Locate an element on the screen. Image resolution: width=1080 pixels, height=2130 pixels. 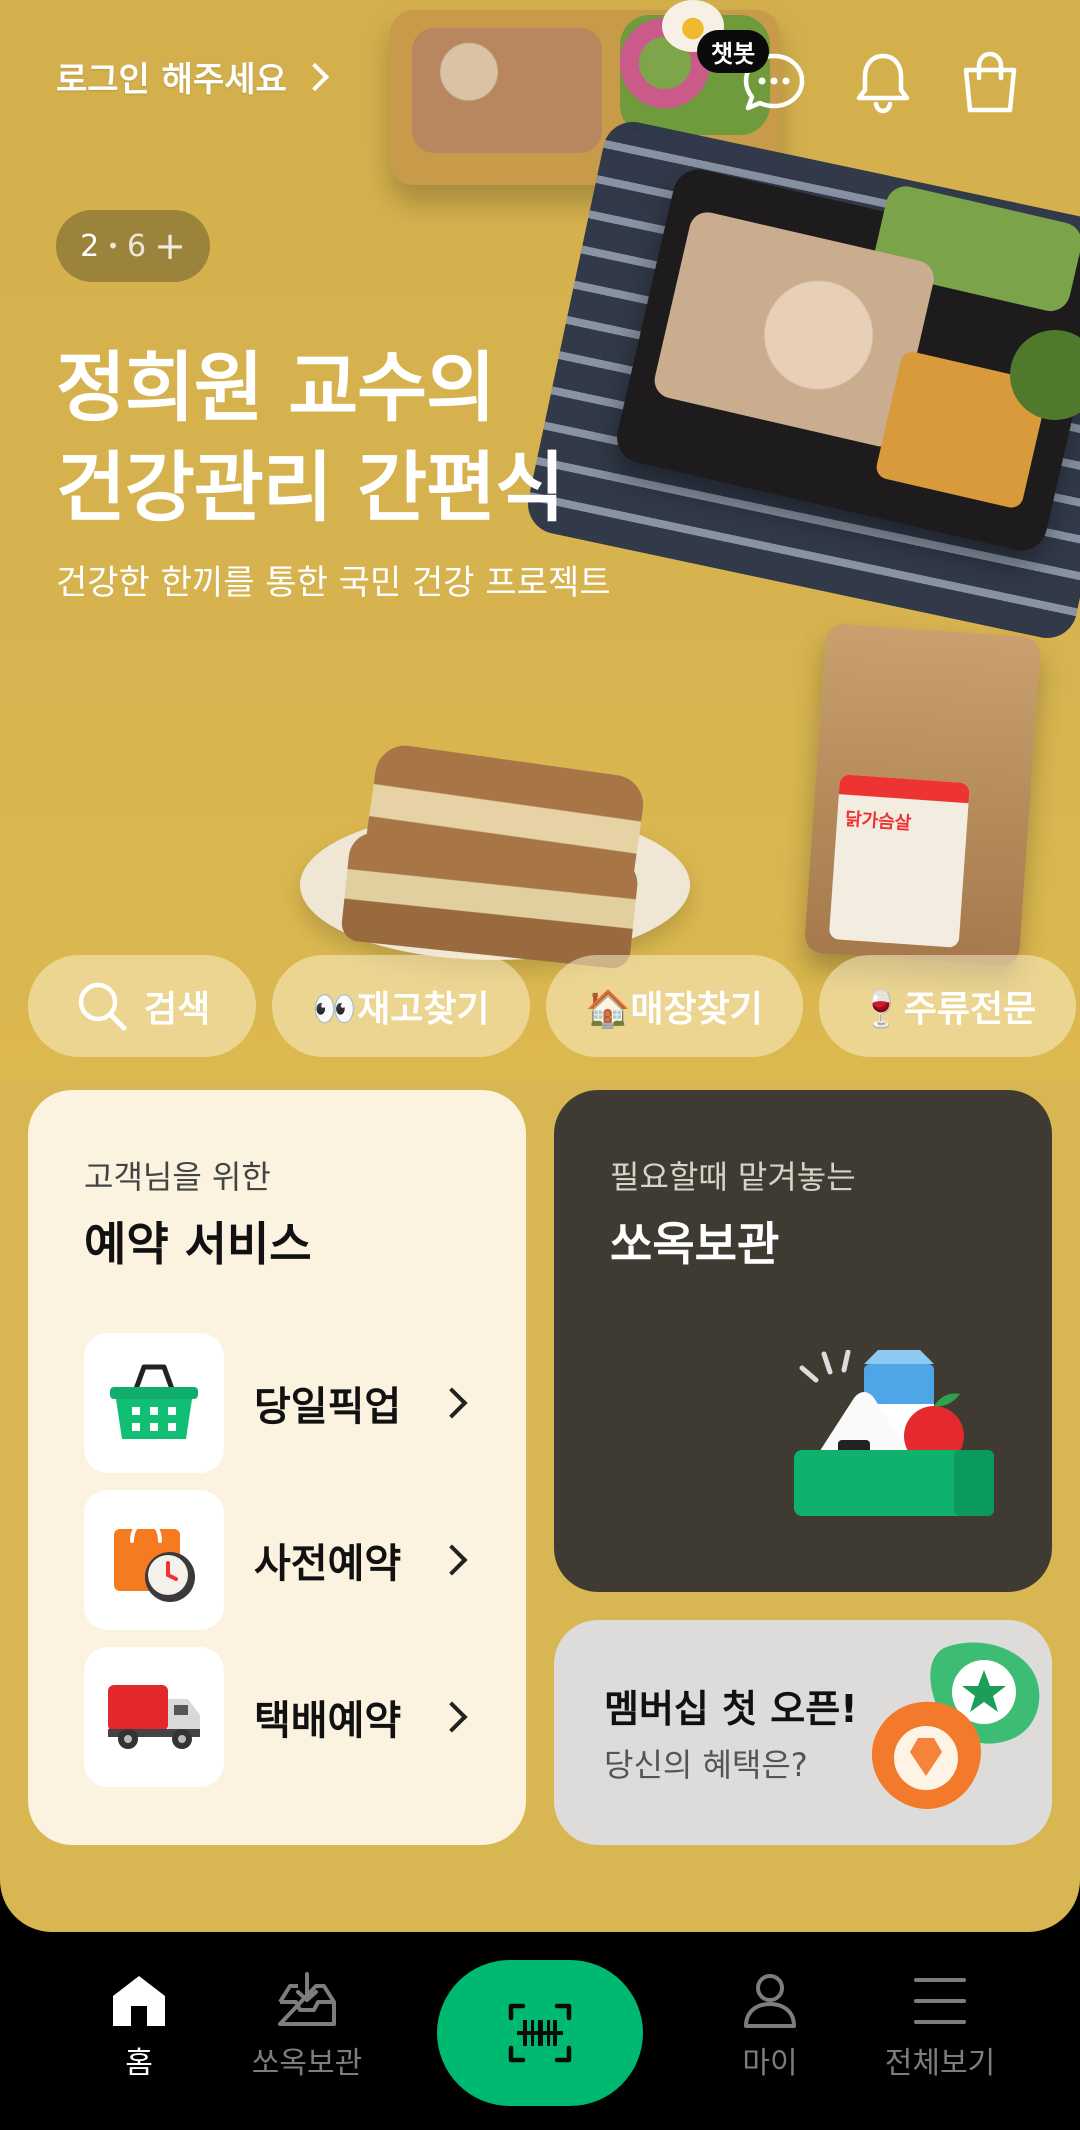
banner-pager: 2 • 6 + is located at coordinates (133, 246).